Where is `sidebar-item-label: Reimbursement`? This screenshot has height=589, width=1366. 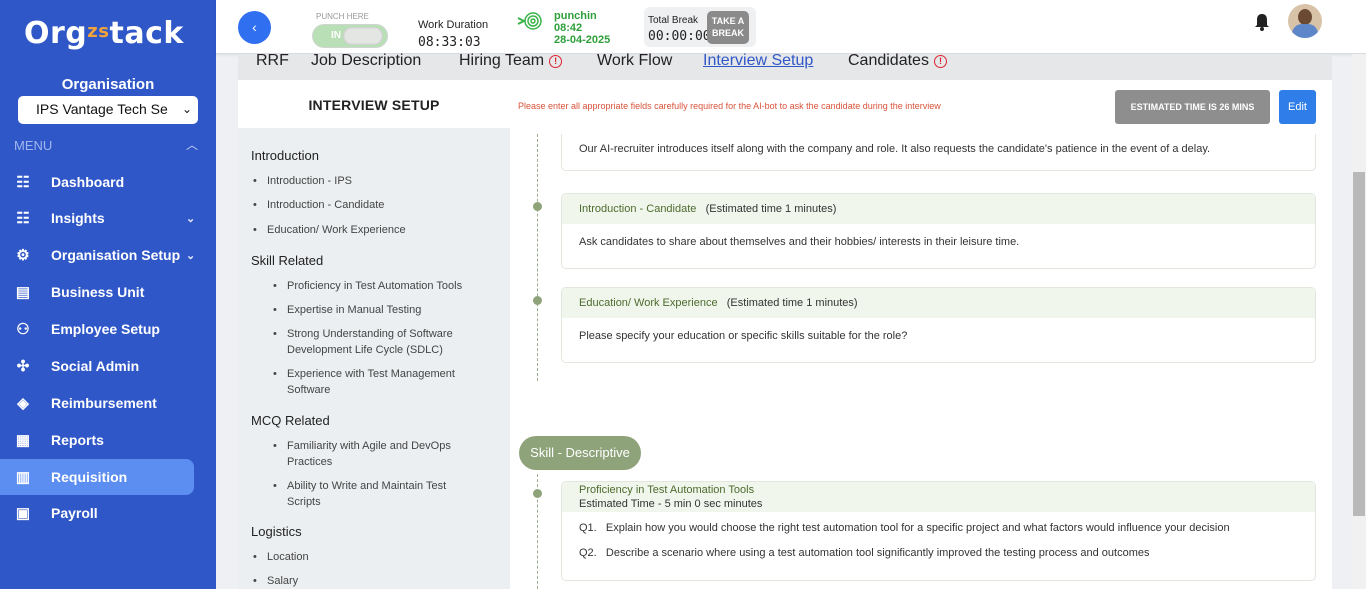 sidebar-item-label: Reimbursement is located at coordinates (104, 403).